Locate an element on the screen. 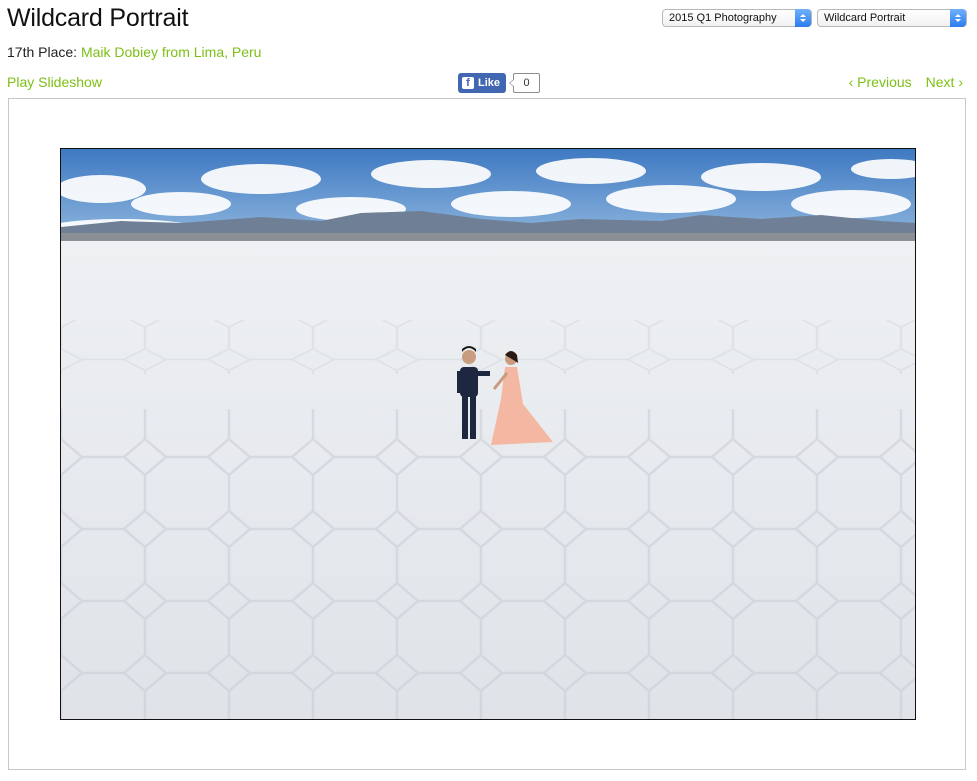 This screenshot has width=977, height=781. facebook-like-button: f Like is located at coordinates (482, 83).